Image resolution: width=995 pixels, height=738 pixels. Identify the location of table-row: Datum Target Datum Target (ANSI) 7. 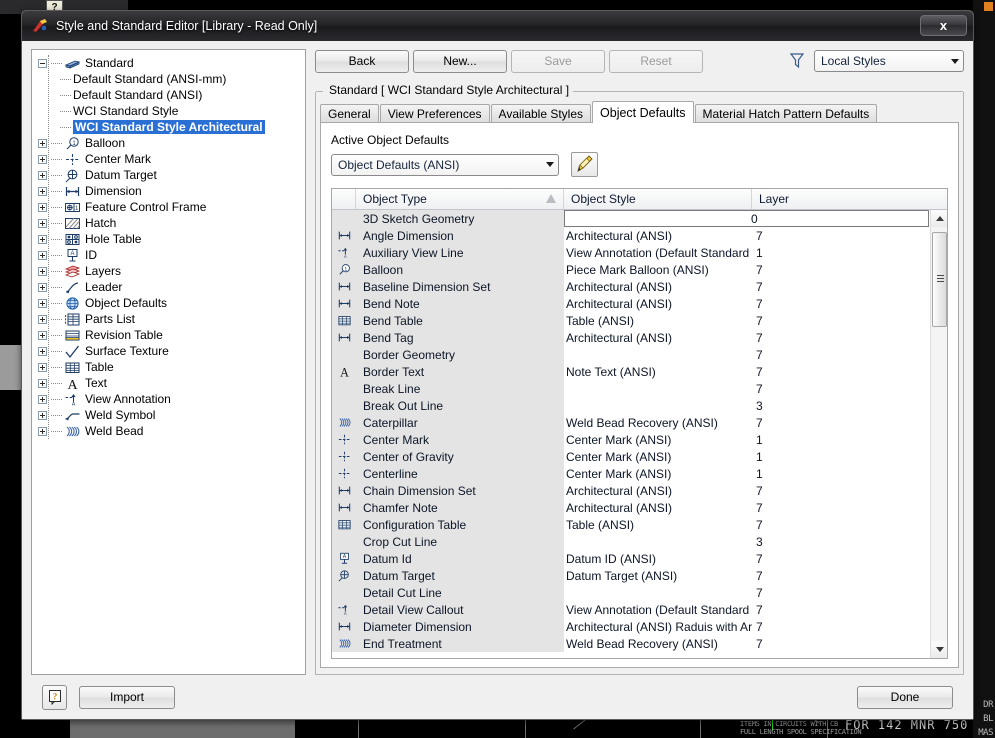
(631, 575).